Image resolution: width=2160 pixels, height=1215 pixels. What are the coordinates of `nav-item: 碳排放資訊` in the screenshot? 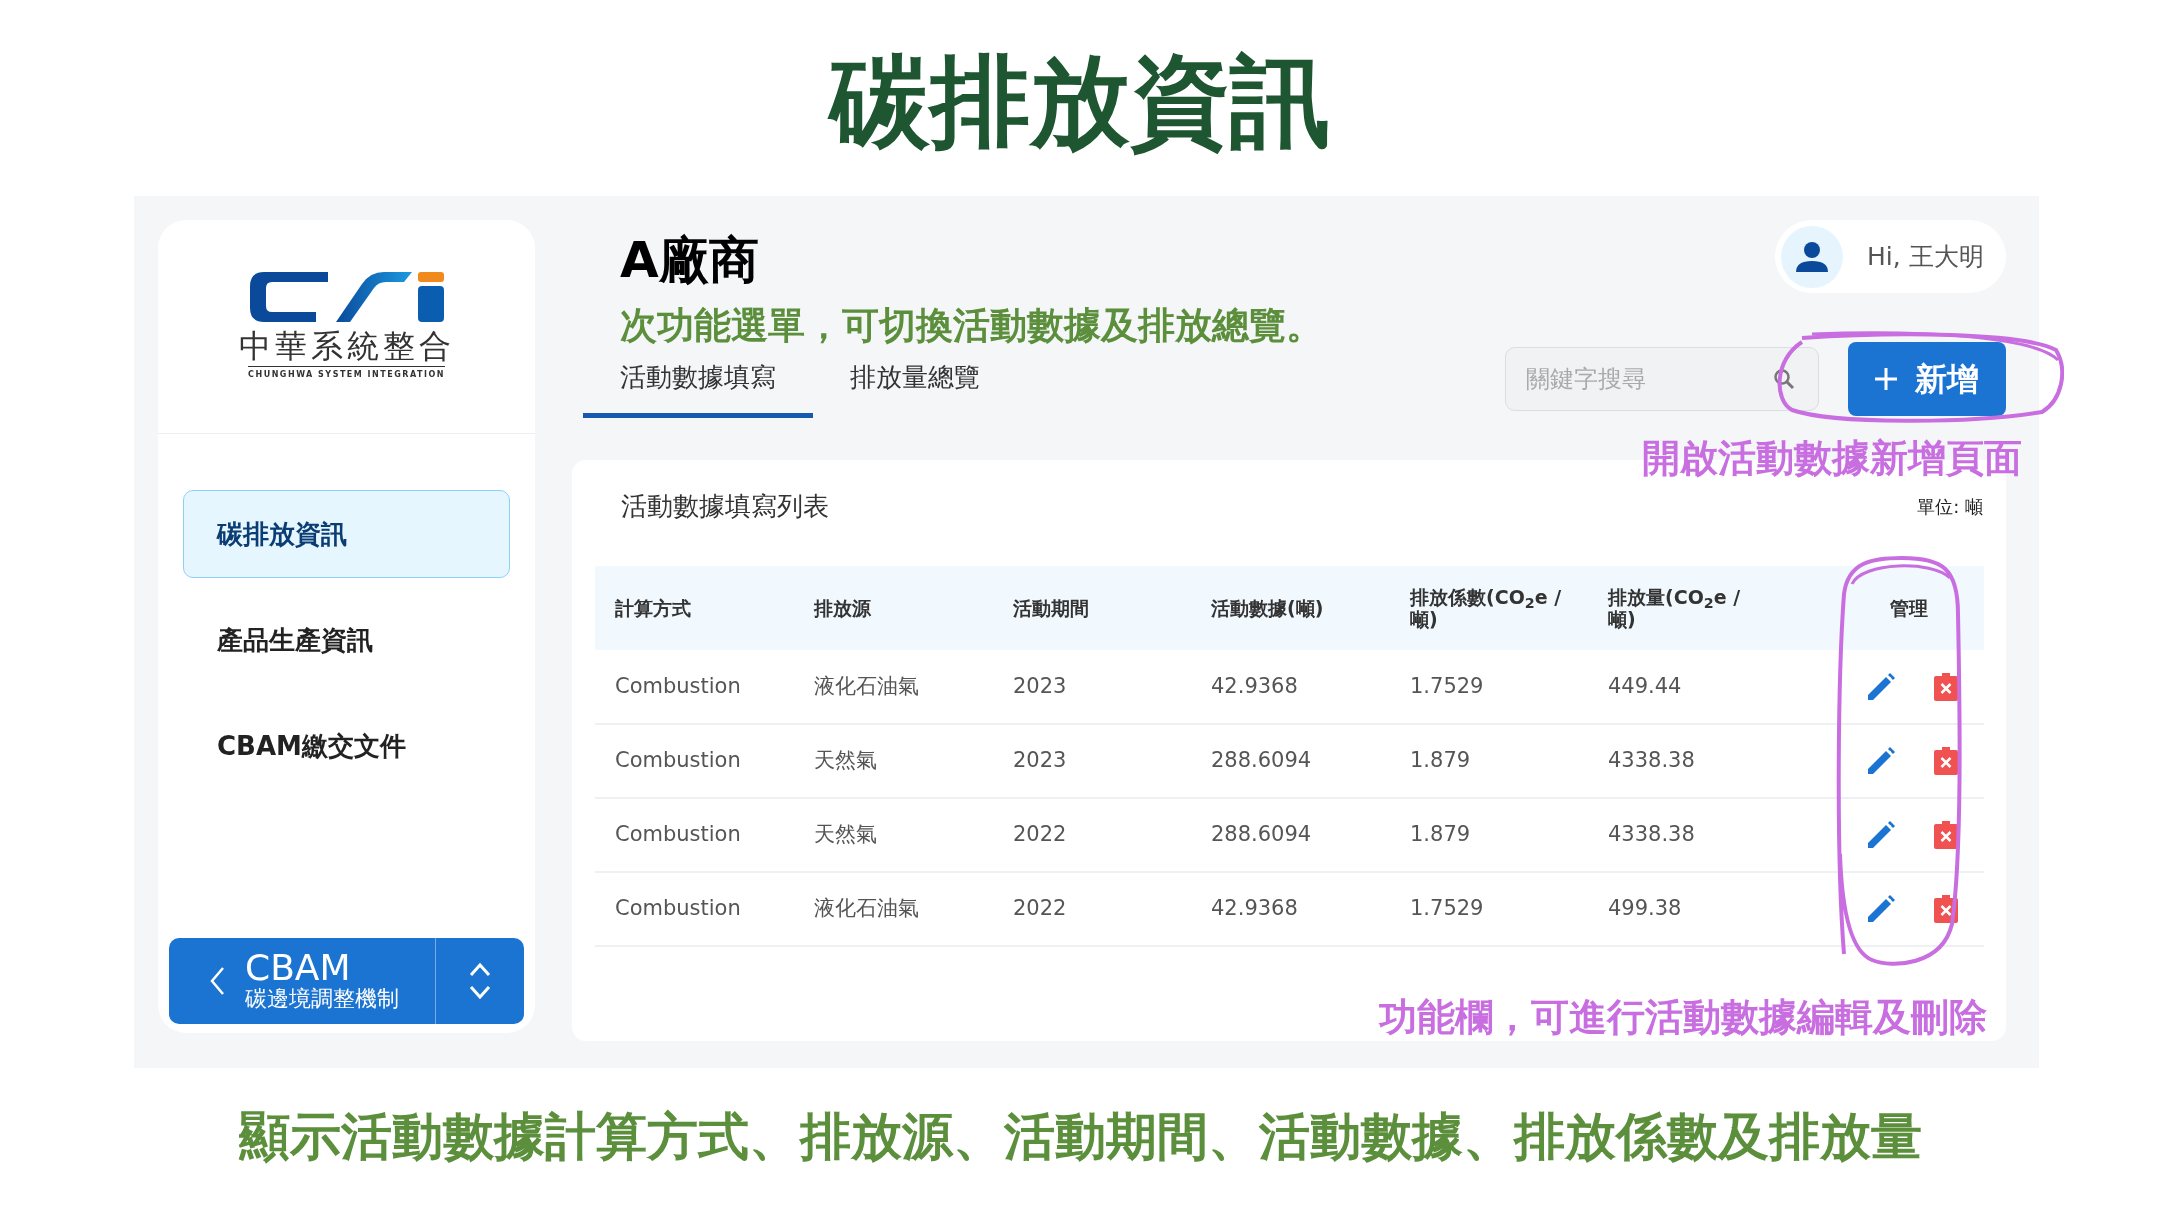 It's located at (346, 534).